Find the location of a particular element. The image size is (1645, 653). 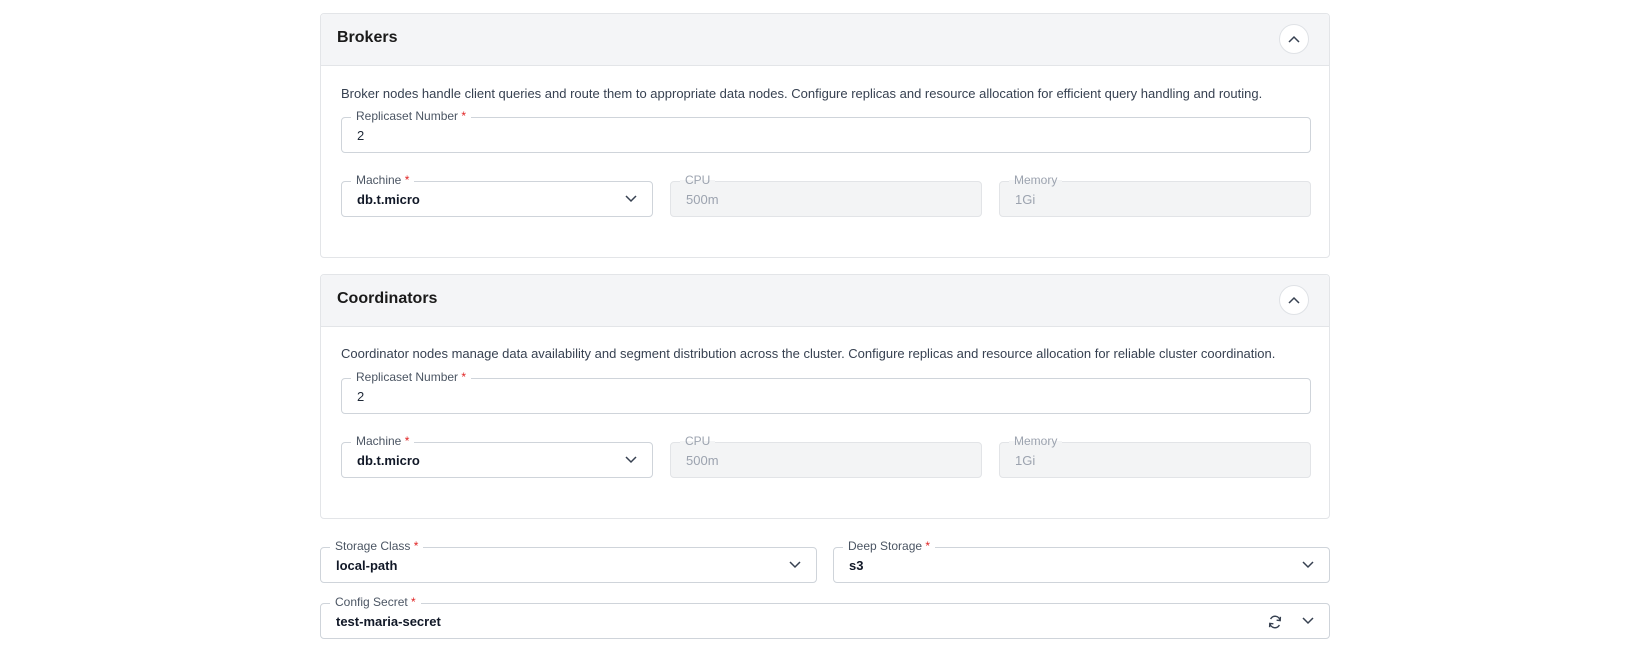

brokers-title: Brokers is located at coordinates (367, 37).